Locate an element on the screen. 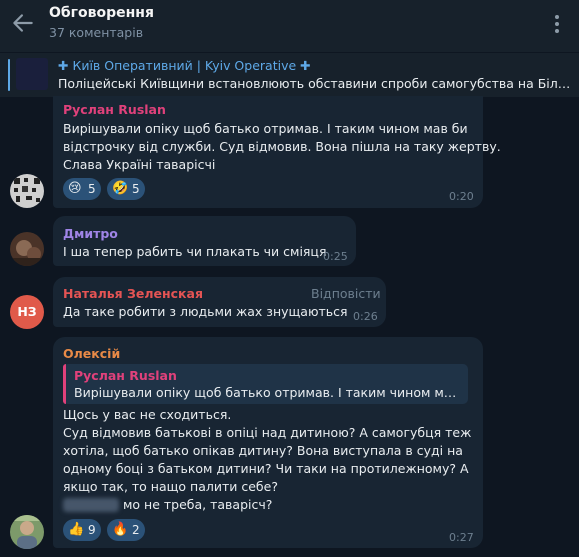 Image resolution: width=579 pixels, height=557 pixels. message-text-line: Слава Україні таварісчі is located at coordinates (139, 164).